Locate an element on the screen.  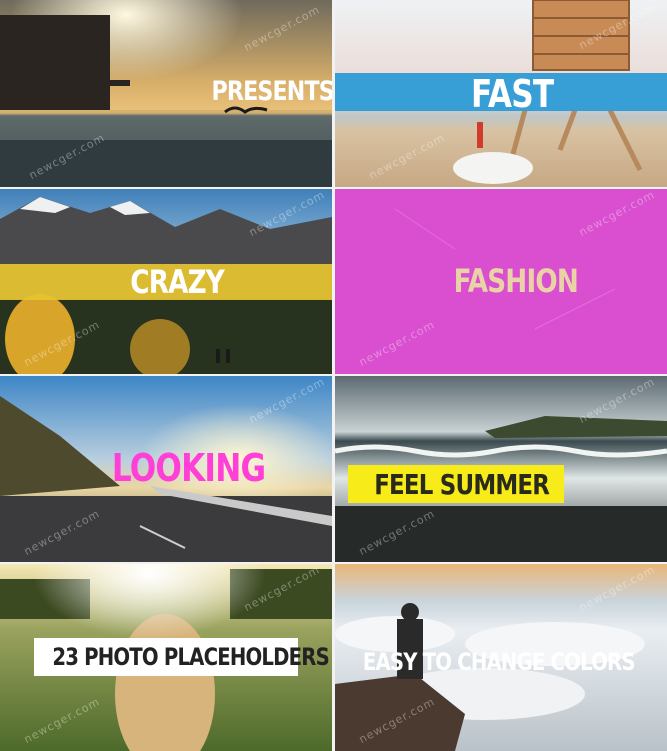
caption-text: EASY TO CHANGE COLORS is located at coordinates (499, 662).